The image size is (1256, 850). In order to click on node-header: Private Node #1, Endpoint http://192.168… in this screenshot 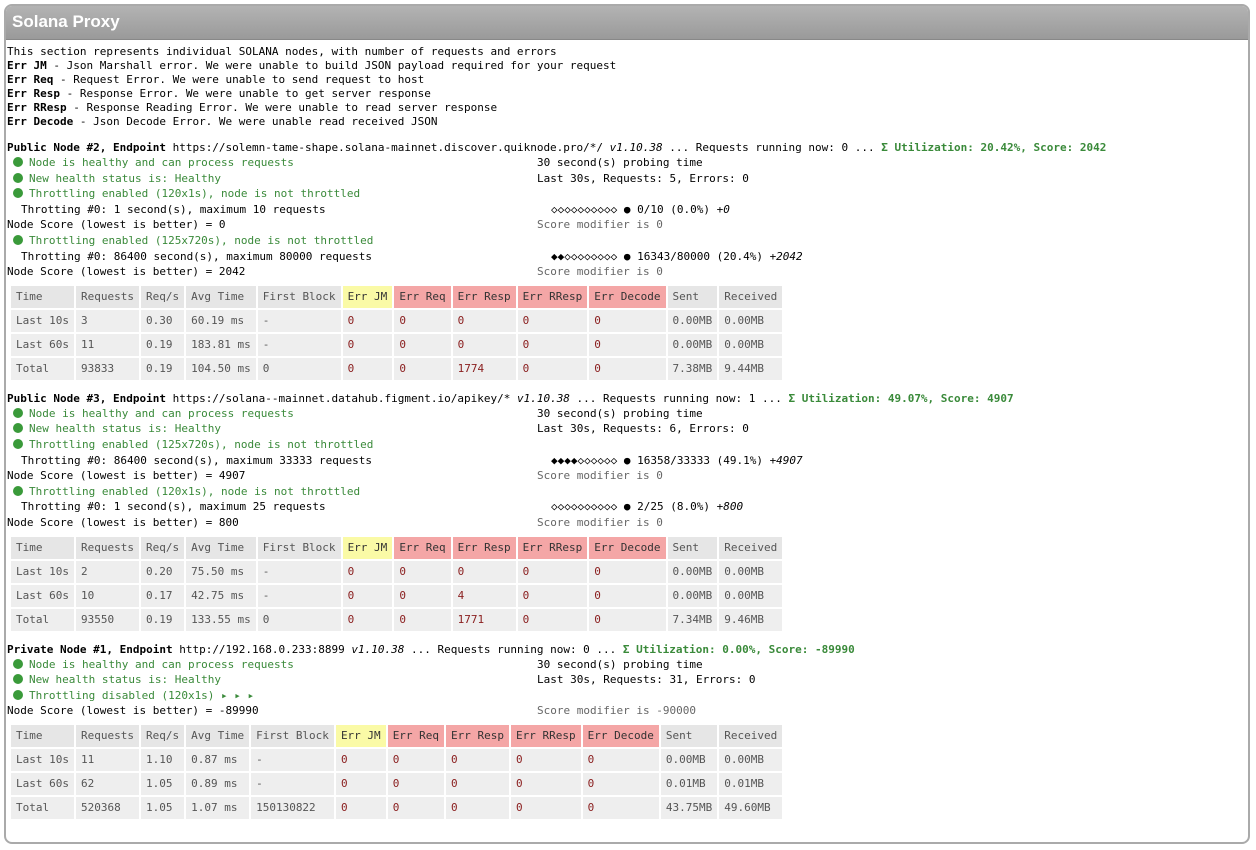, I will do `click(431, 649)`.